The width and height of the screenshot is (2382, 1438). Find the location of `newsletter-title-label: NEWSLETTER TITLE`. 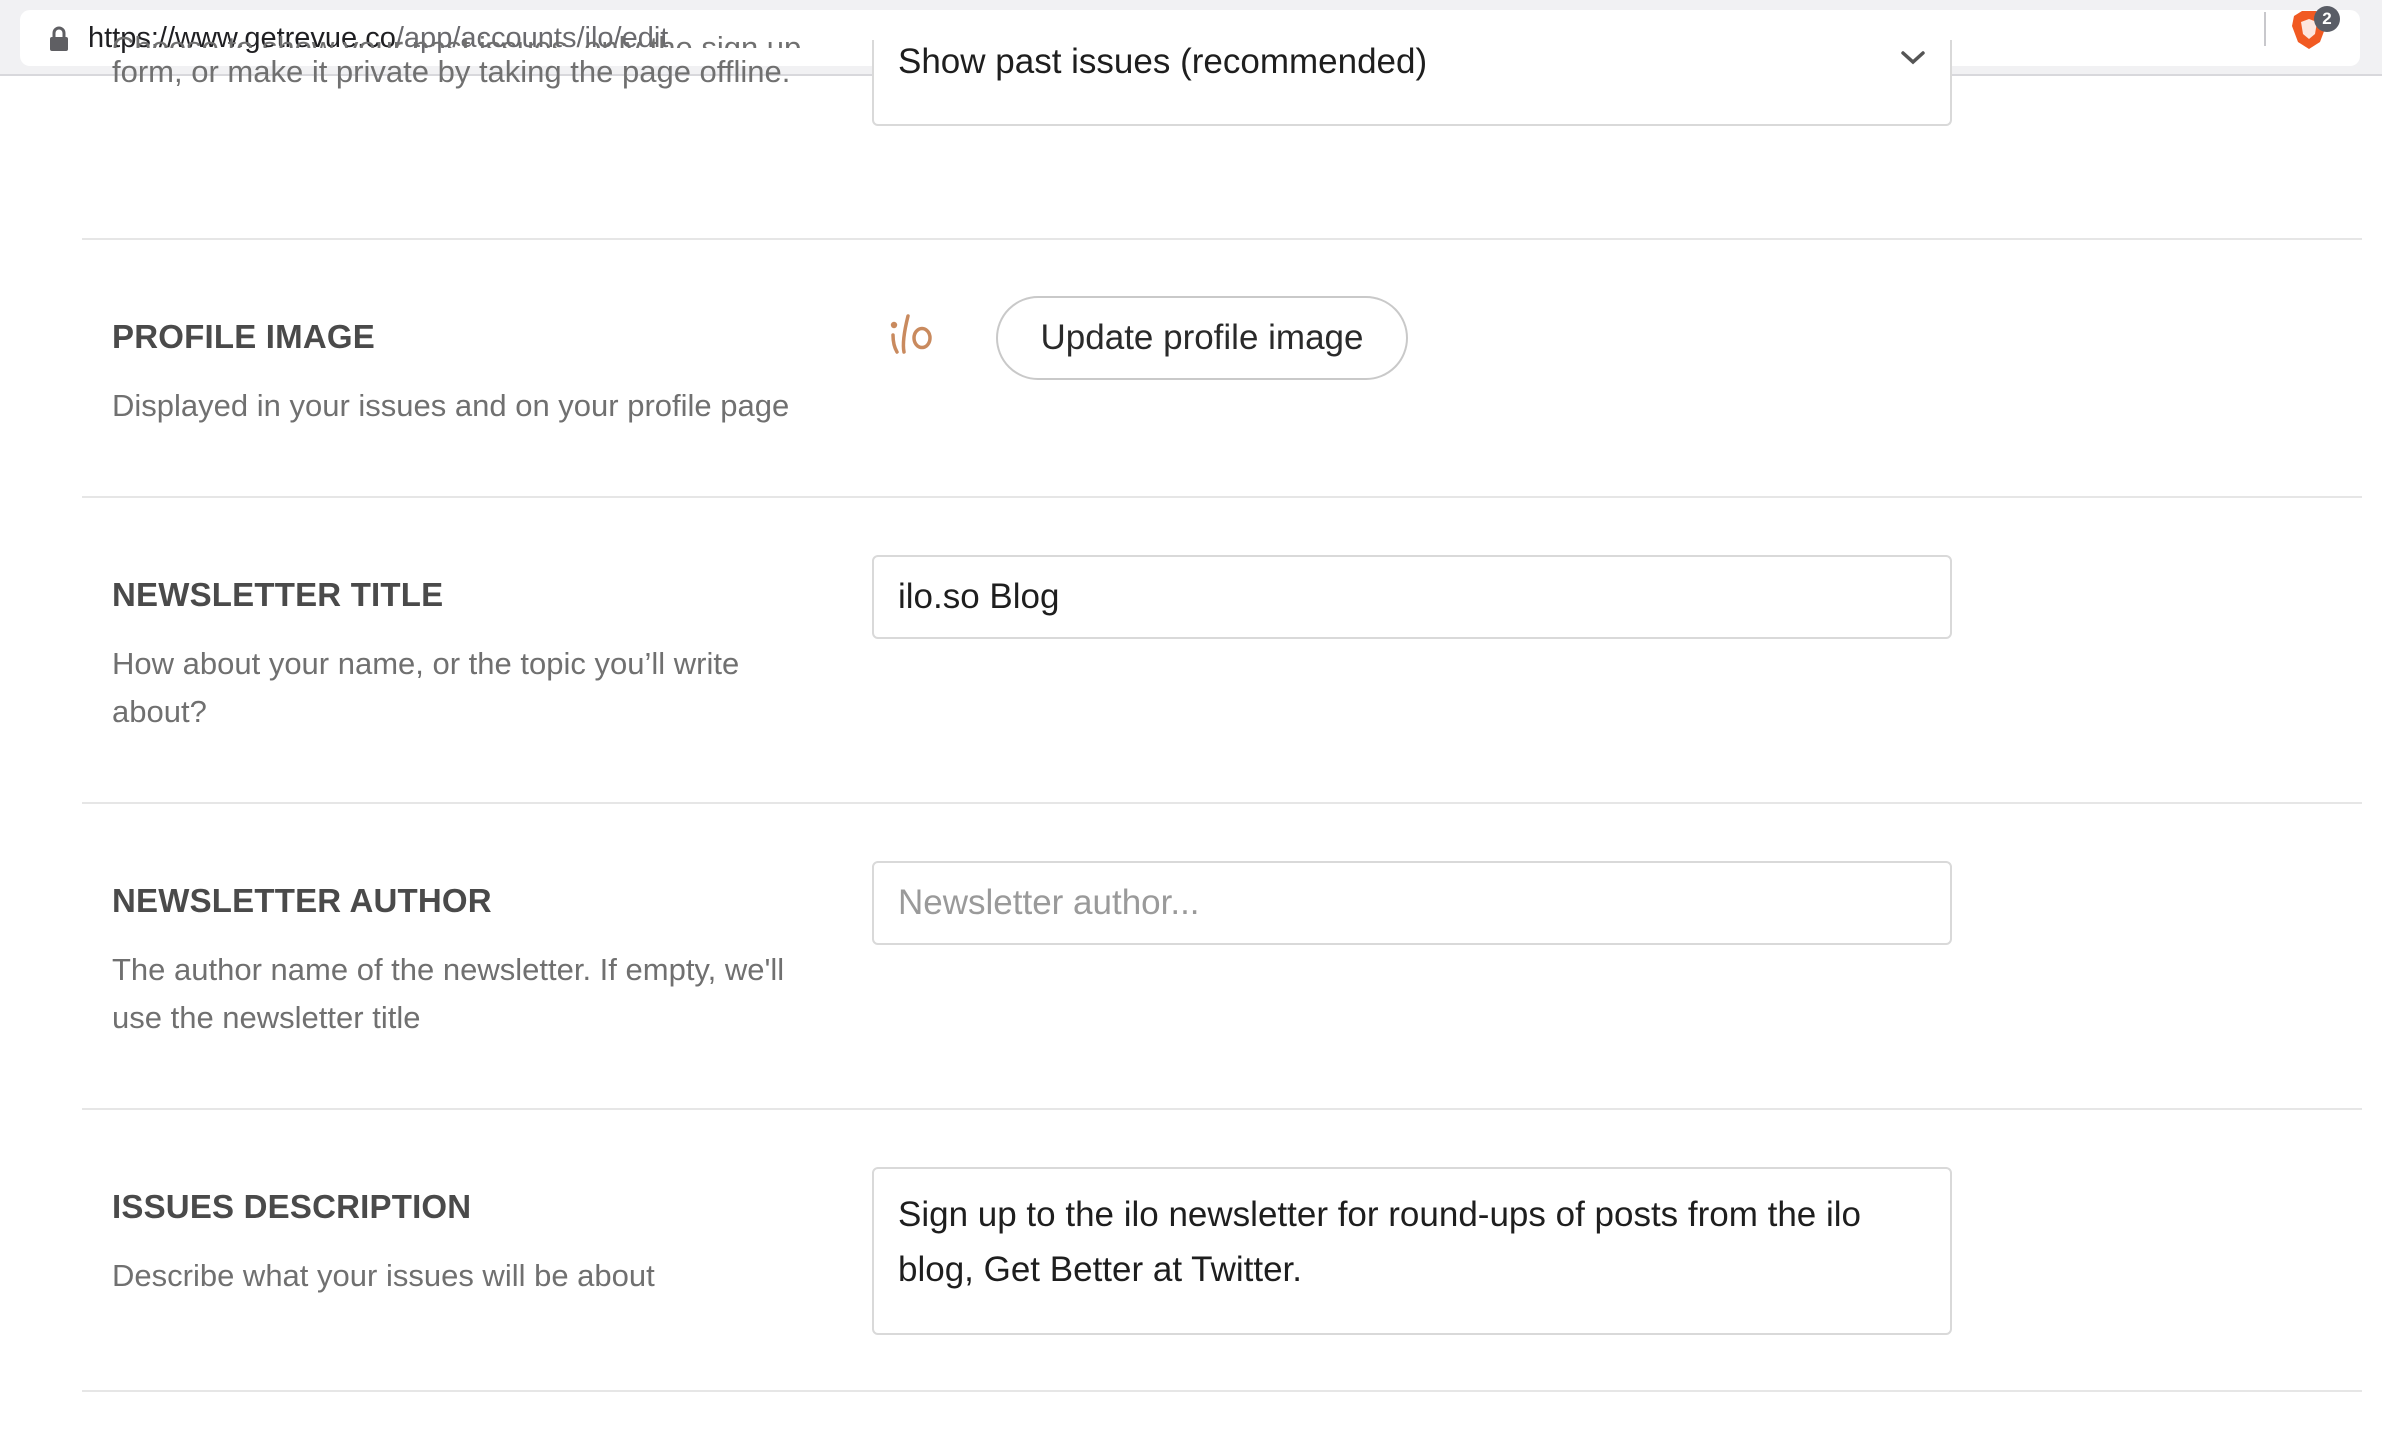

newsletter-title-label: NEWSLETTER TITLE is located at coordinates (278, 594).